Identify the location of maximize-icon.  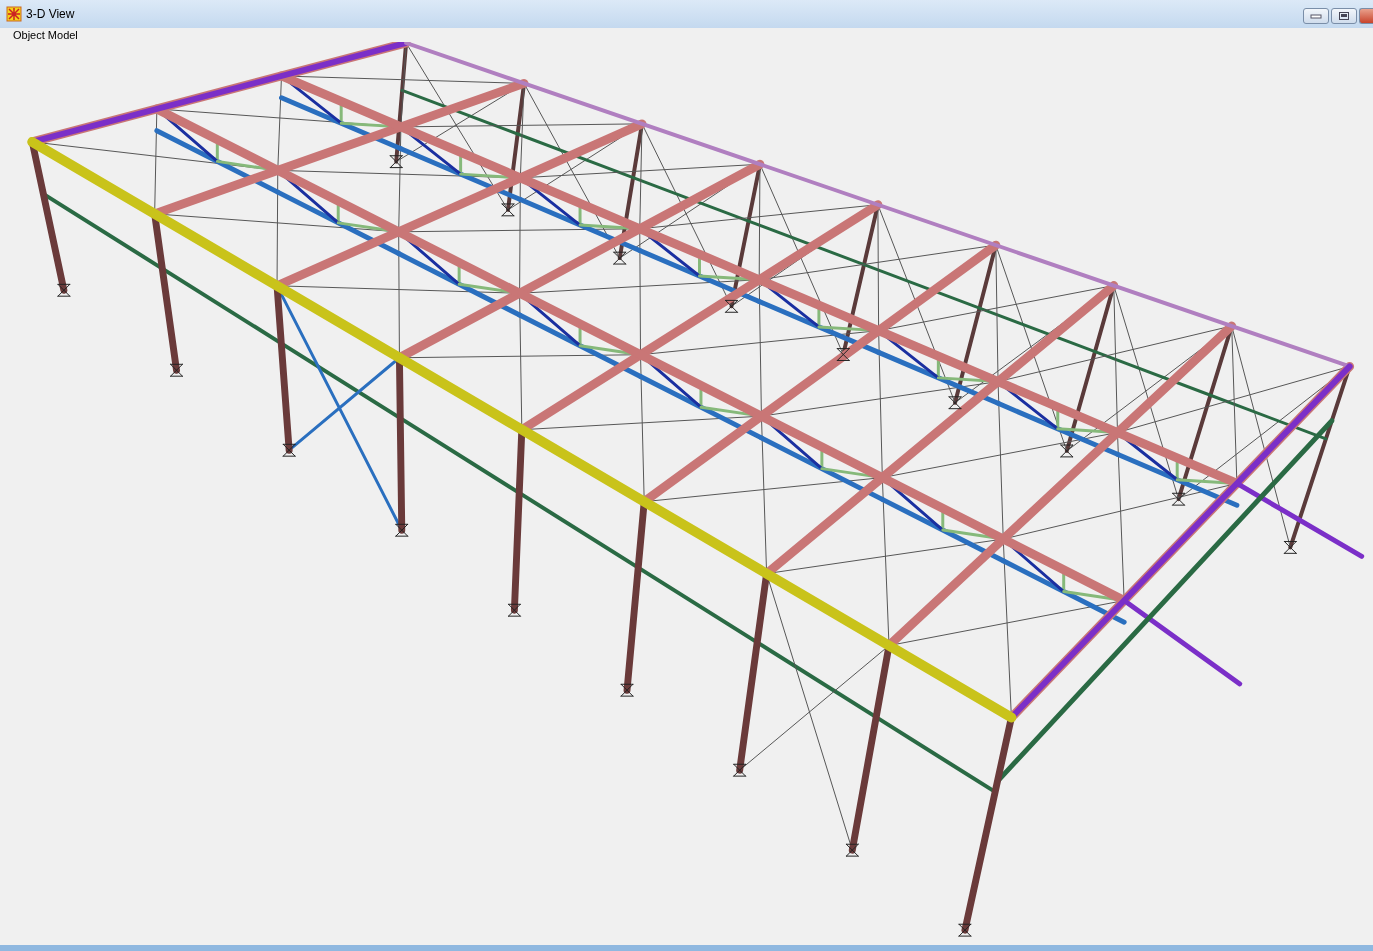
(1344, 16).